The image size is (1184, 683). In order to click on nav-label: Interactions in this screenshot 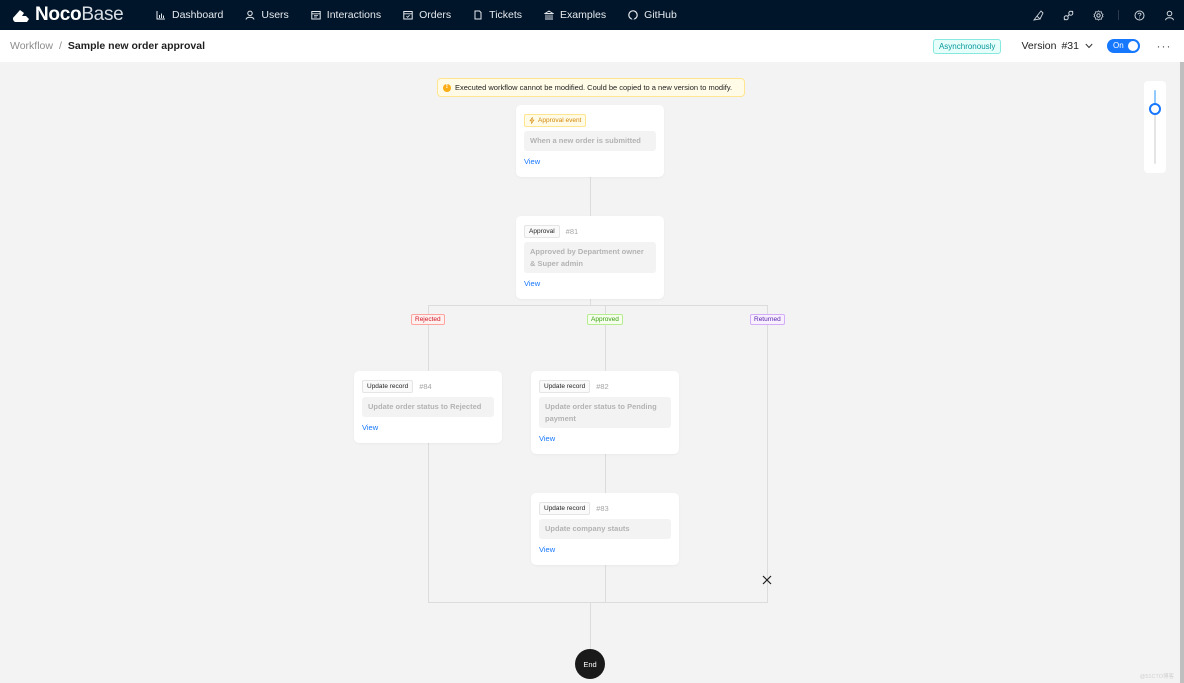, I will do `click(354, 15)`.